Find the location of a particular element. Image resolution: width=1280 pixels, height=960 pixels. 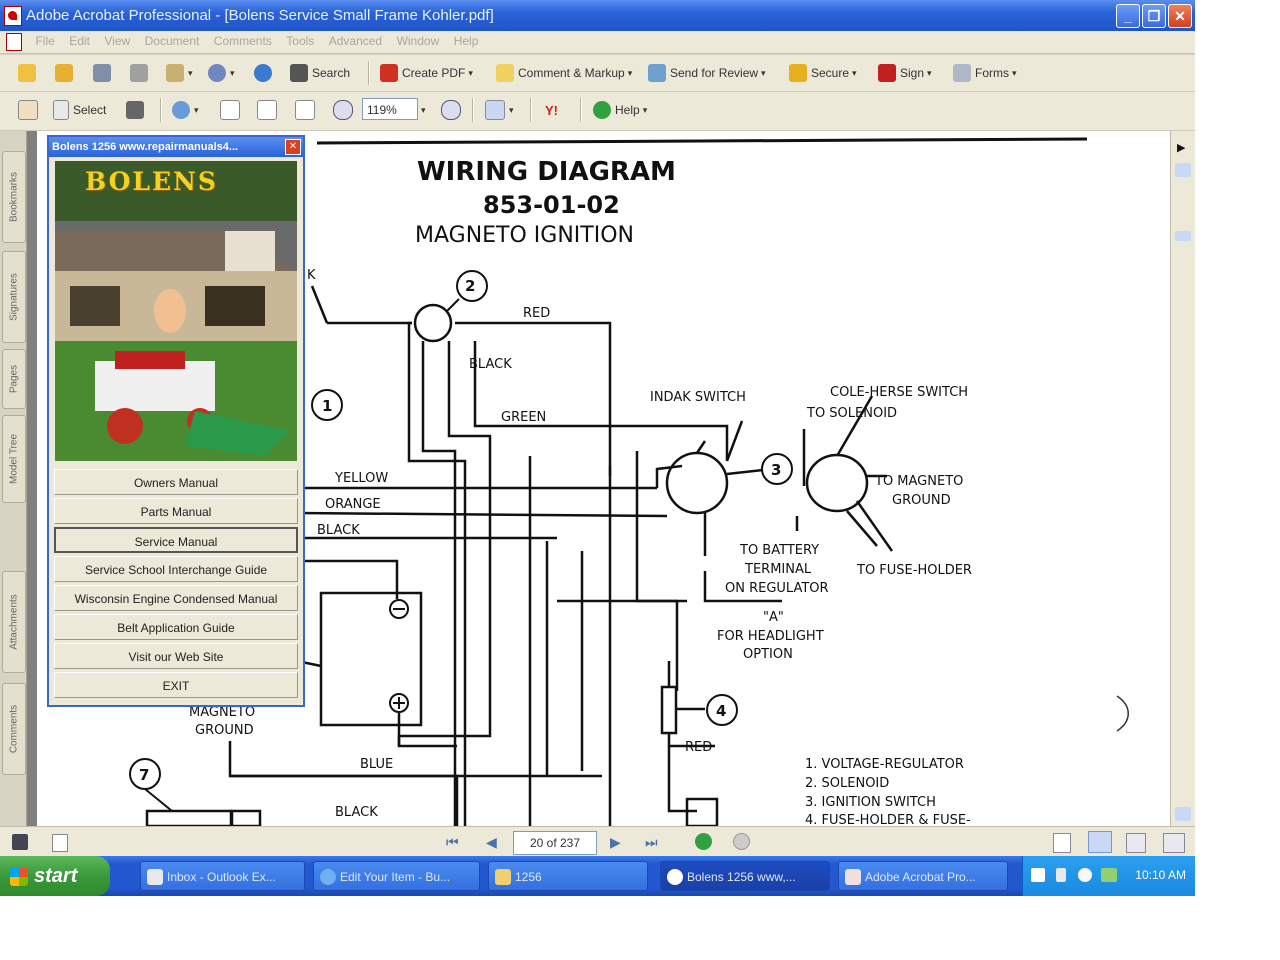

legend-item-2: 2. SOLENOID is located at coordinates (847, 783).